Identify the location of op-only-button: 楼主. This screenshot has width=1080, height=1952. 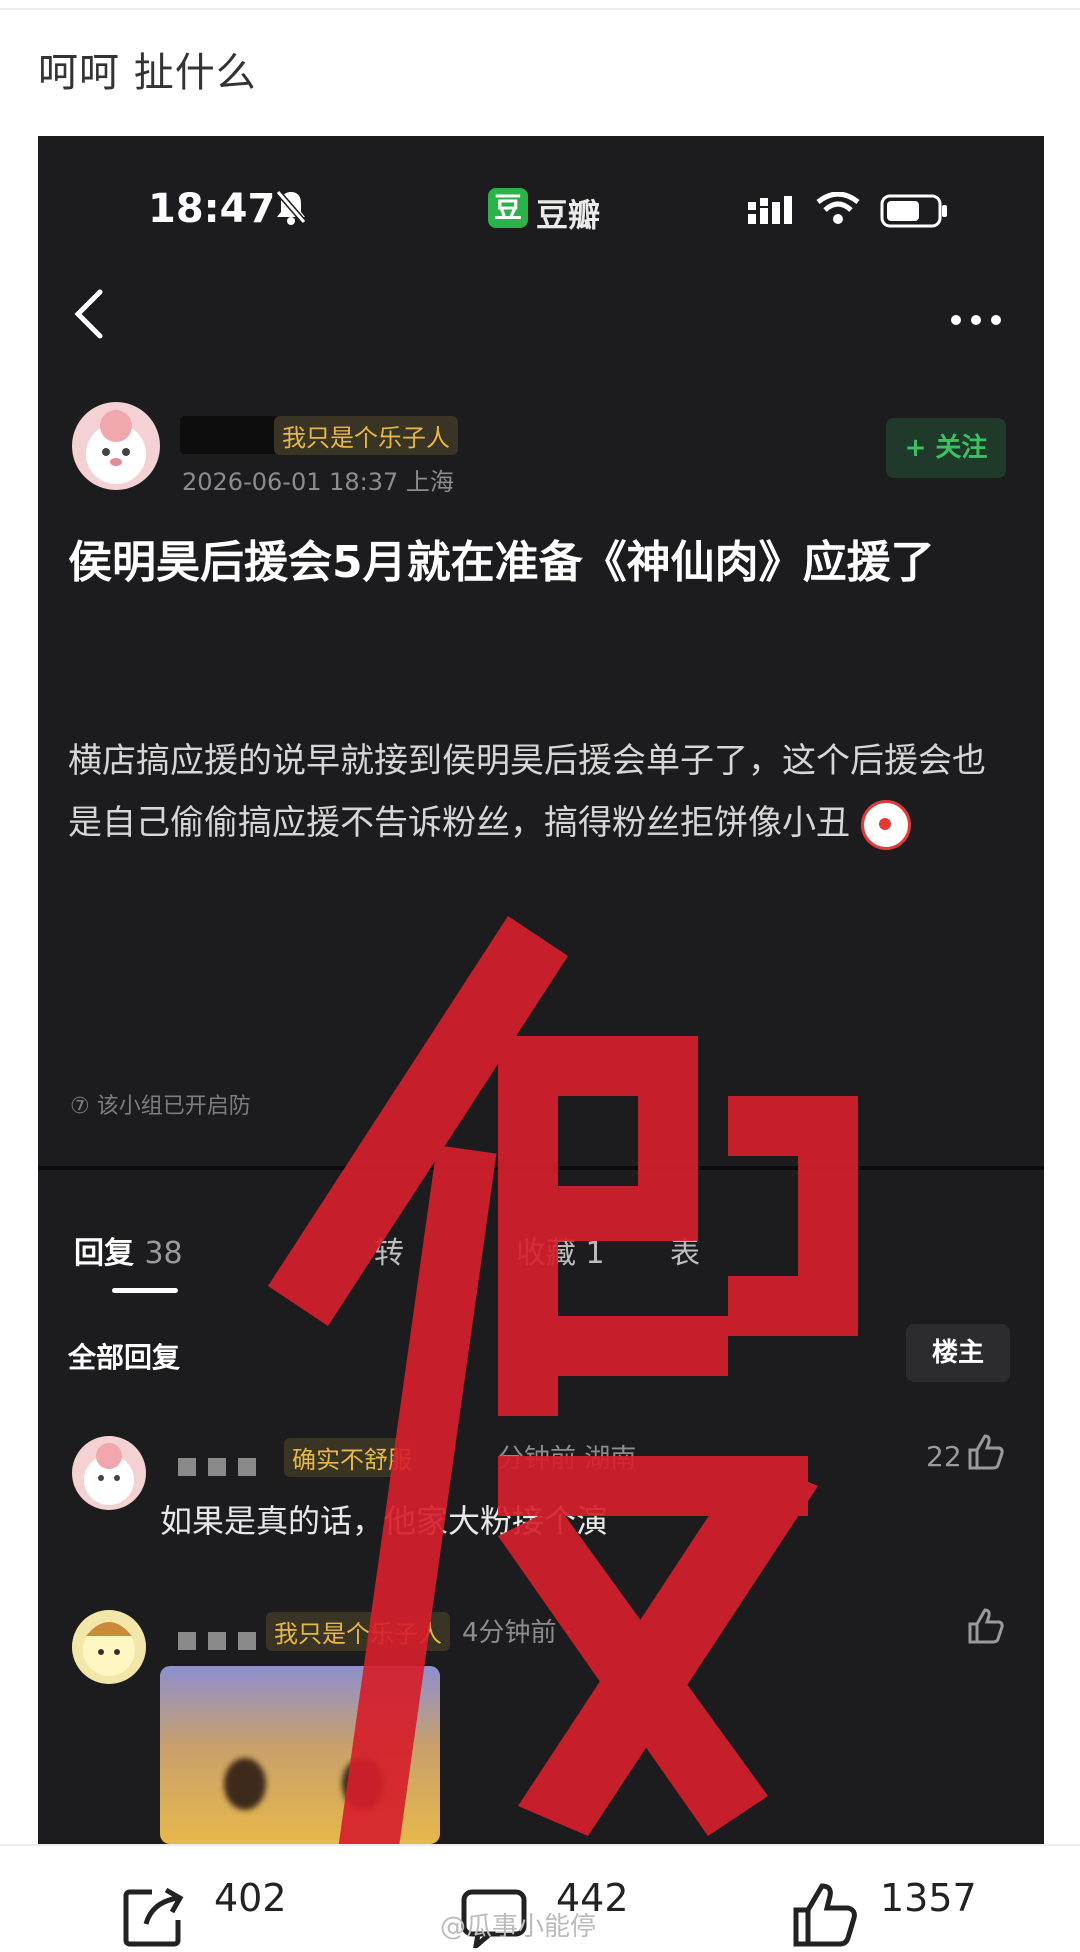
(958, 1353).